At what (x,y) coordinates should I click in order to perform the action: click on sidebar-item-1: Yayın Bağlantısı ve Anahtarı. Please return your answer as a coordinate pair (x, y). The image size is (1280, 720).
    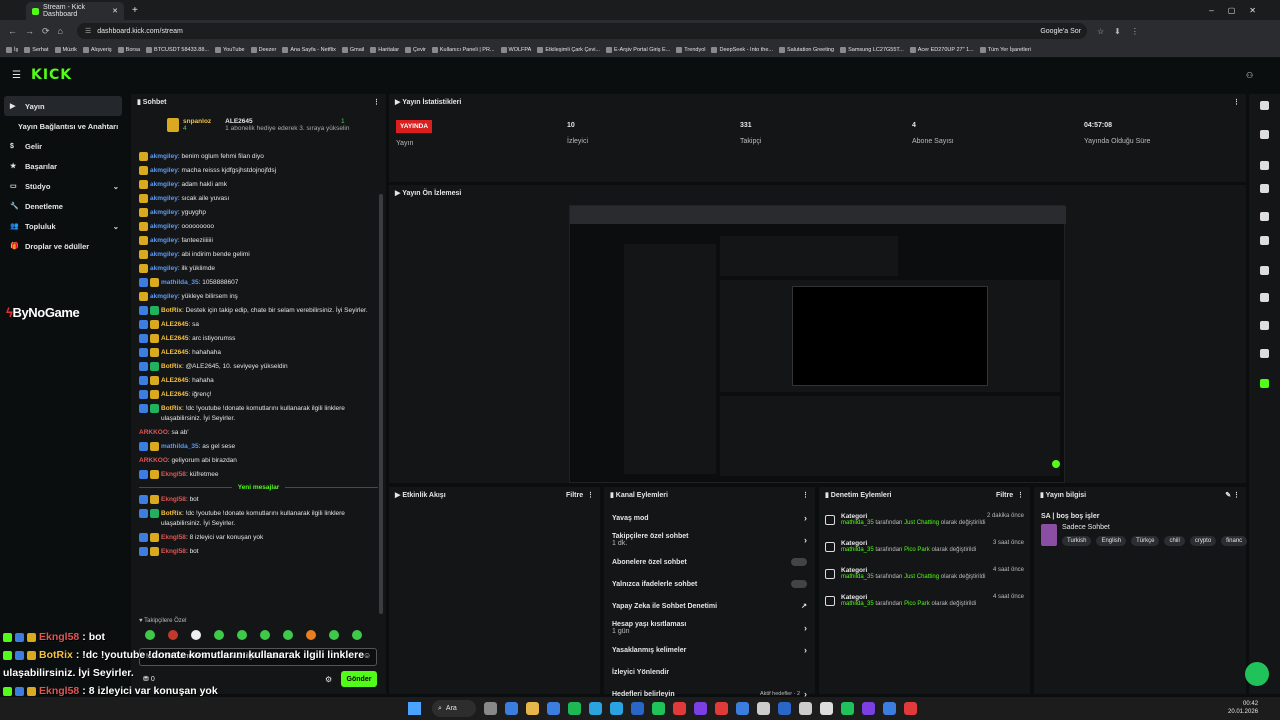
    Looking at the image, I should click on (63, 126).